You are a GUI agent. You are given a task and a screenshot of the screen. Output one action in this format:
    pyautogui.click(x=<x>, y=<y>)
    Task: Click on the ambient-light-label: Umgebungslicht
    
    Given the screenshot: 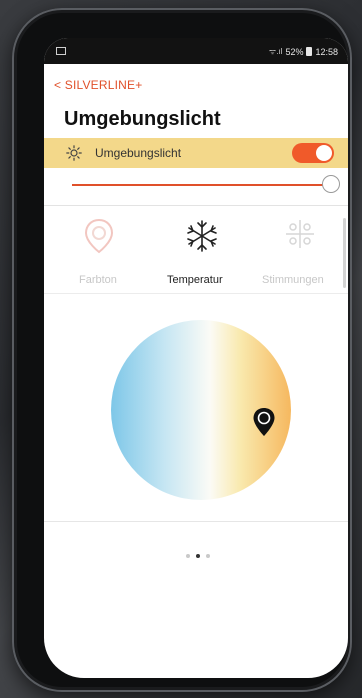 What is the action you would take?
    pyautogui.click(x=138, y=153)
    